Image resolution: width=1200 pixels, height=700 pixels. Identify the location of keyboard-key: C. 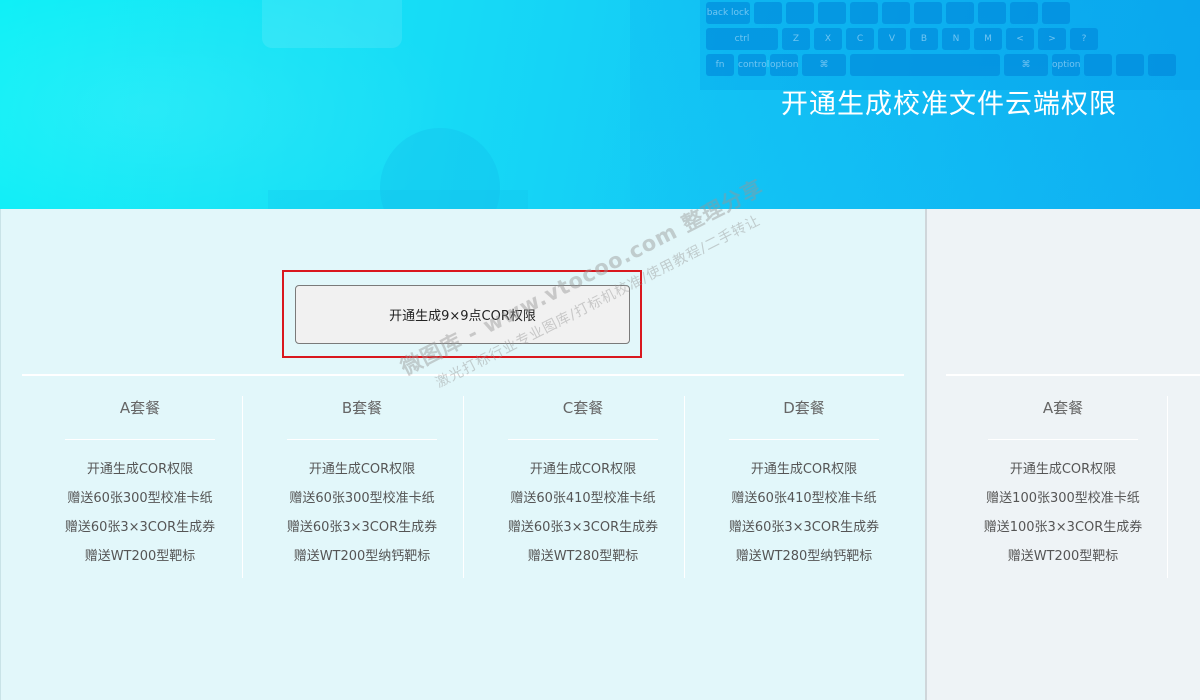
(860, 39).